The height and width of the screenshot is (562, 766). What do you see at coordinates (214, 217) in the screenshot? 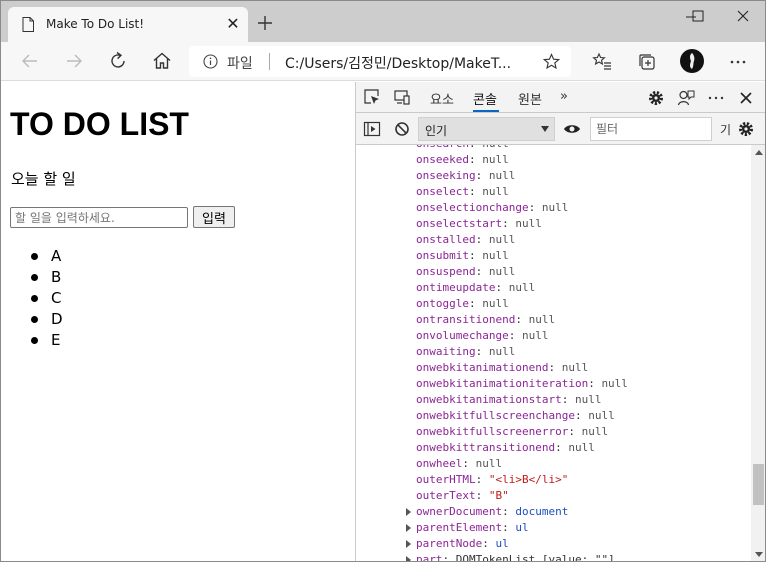
I see `add-todo-button: 입력` at bounding box center [214, 217].